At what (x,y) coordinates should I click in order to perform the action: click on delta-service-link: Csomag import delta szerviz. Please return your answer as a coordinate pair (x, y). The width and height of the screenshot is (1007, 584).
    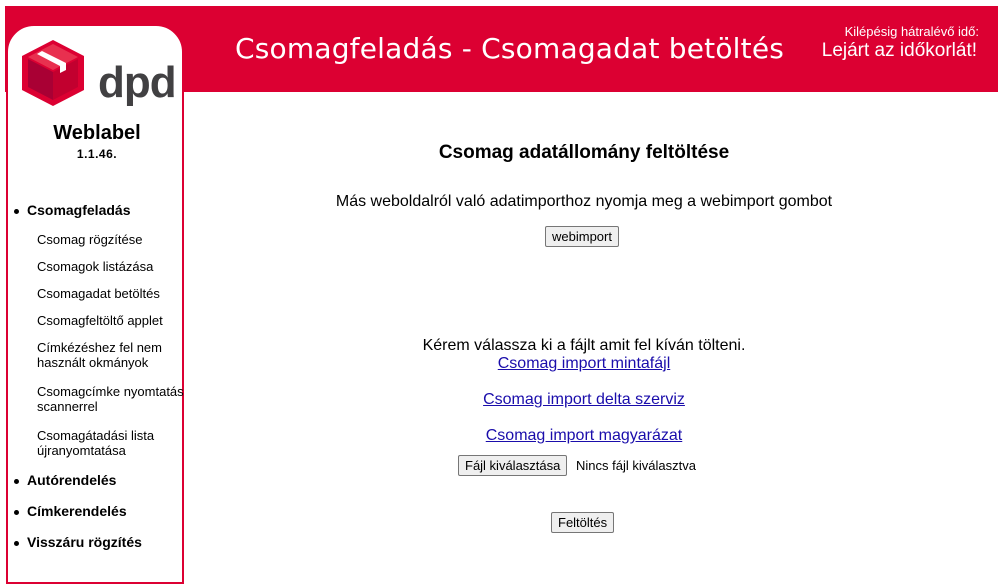
    Looking at the image, I should click on (584, 400).